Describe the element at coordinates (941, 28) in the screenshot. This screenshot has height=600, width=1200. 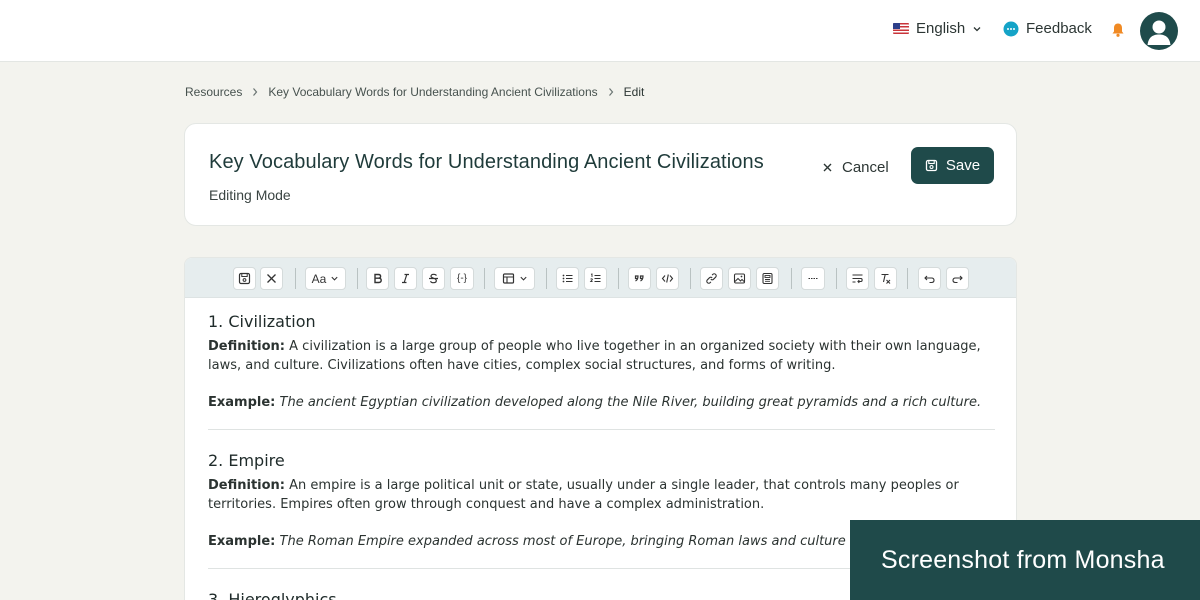
I see `language-label: English` at that location.